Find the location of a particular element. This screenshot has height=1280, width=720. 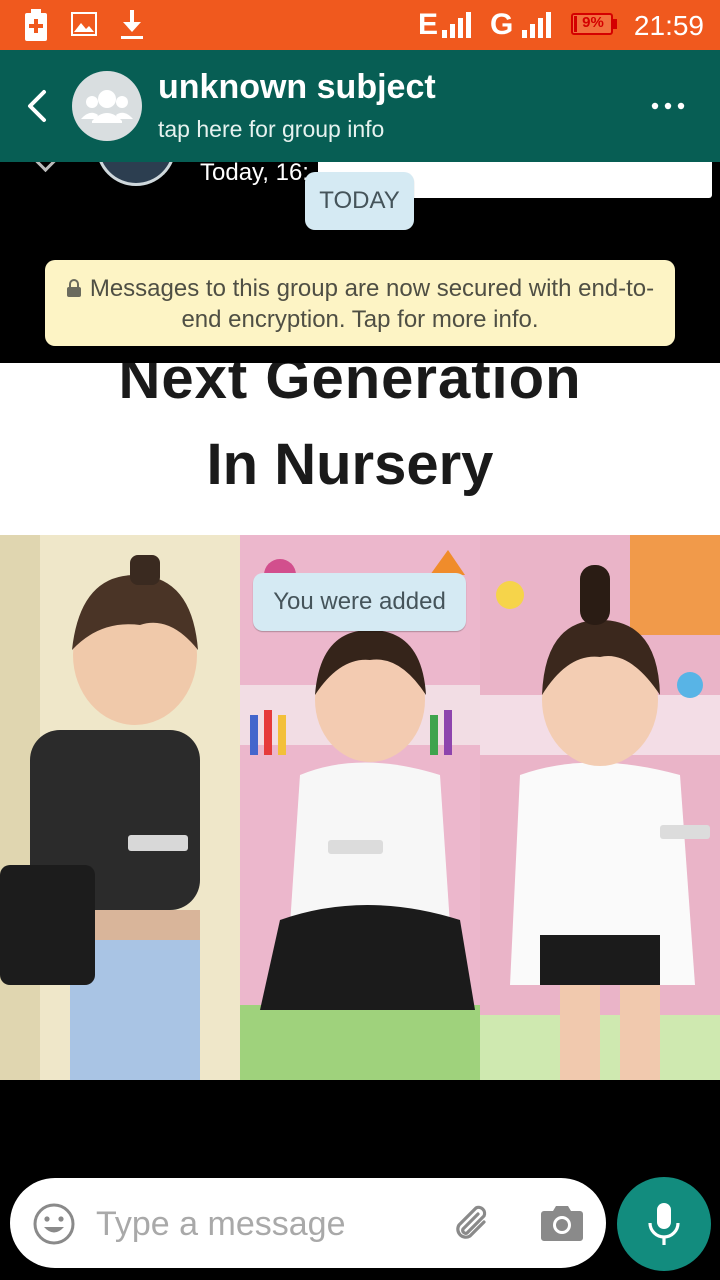

image-icon is located at coordinates (84, 24).